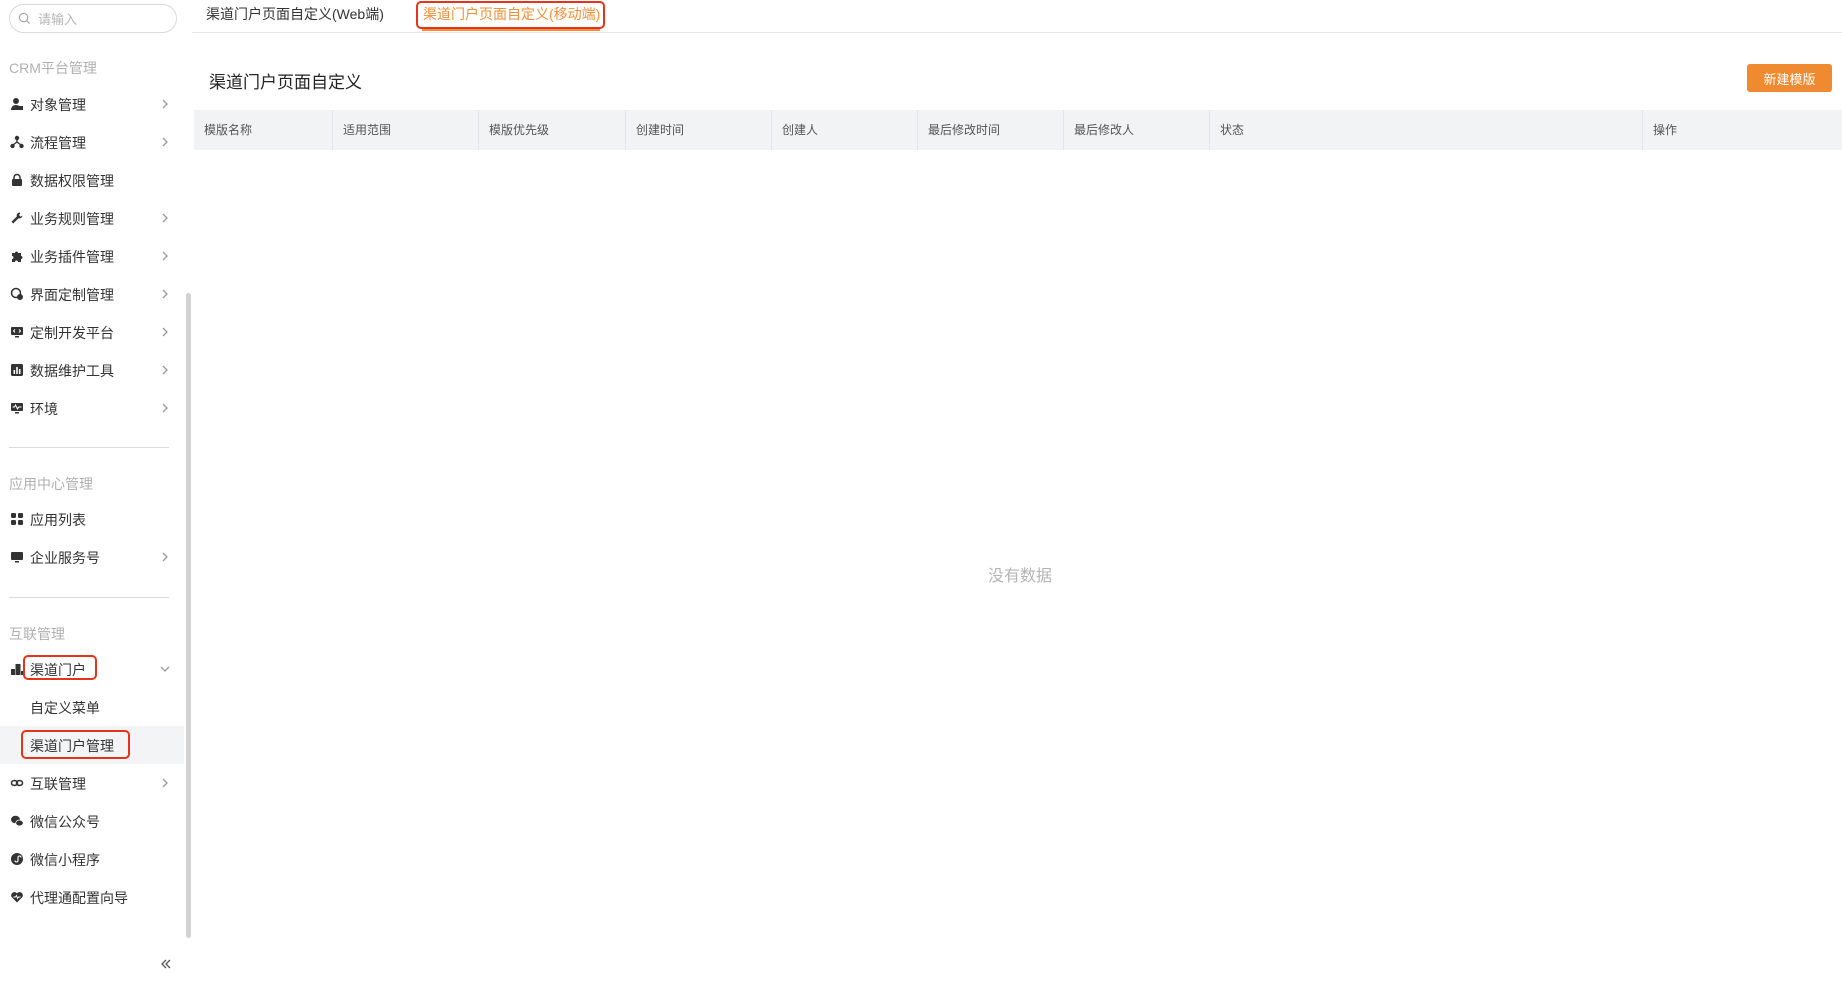  What do you see at coordinates (92, 142) in the screenshot?
I see `sidebar-item-process-management: 流程管理` at bounding box center [92, 142].